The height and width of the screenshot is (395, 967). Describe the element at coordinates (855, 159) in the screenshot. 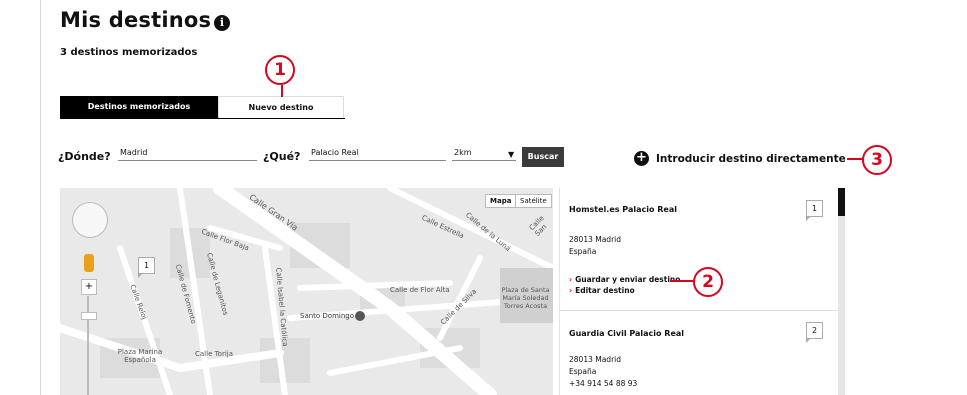

I see `callout-3-line` at that location.